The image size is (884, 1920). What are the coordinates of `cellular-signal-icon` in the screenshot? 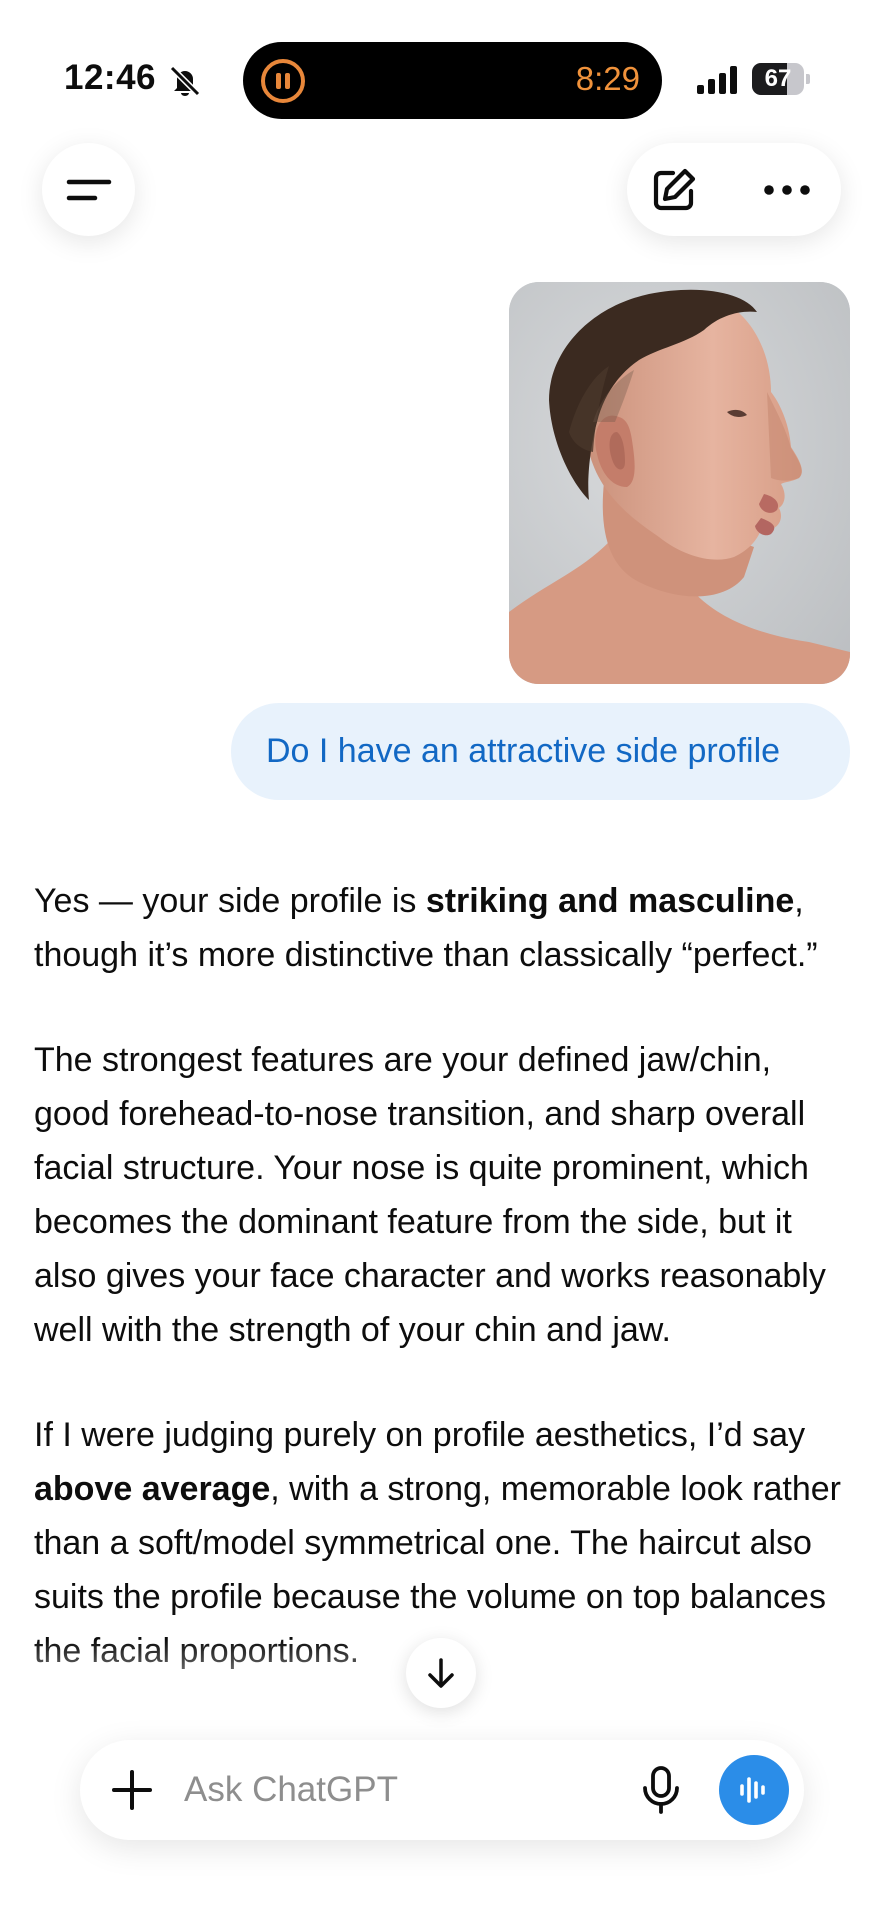 It's located at (717, 80).